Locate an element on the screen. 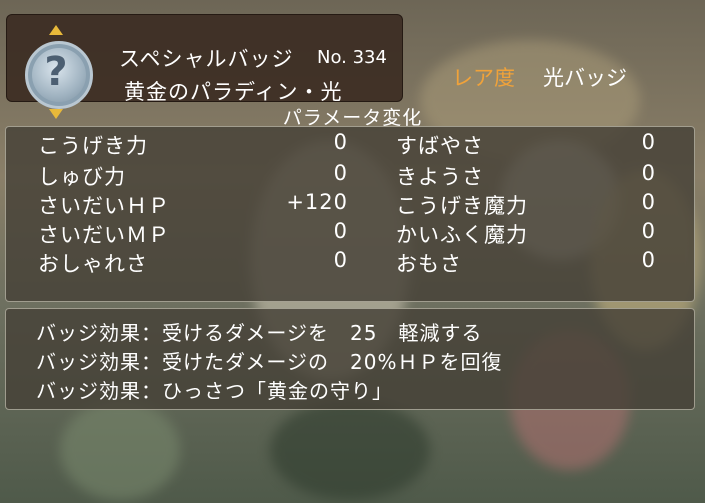 The width and height of the screenshot is (705, 503). badge-number: No. 334 is located at coordinates (352, 57).